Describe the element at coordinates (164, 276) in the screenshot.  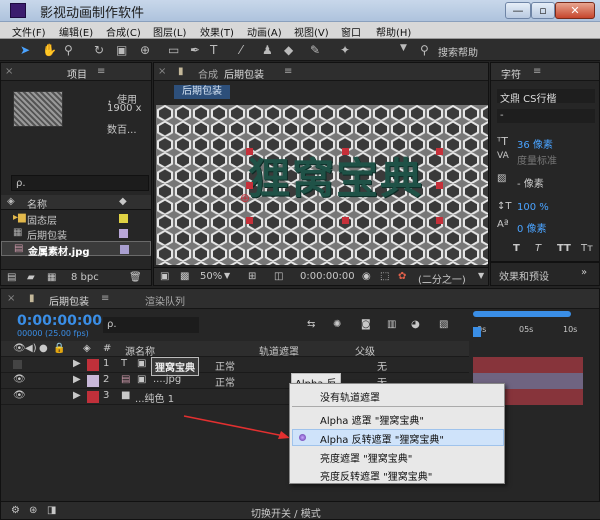
I see `always-preview-icon: ▣` at that location.